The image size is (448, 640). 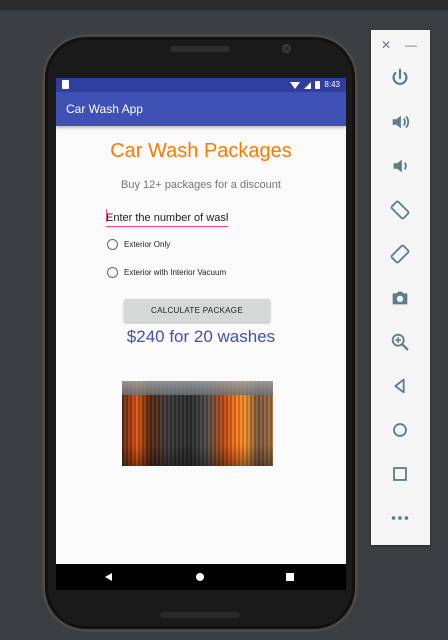 I want to click on android-nav-bar, so click(x=201, y=577).